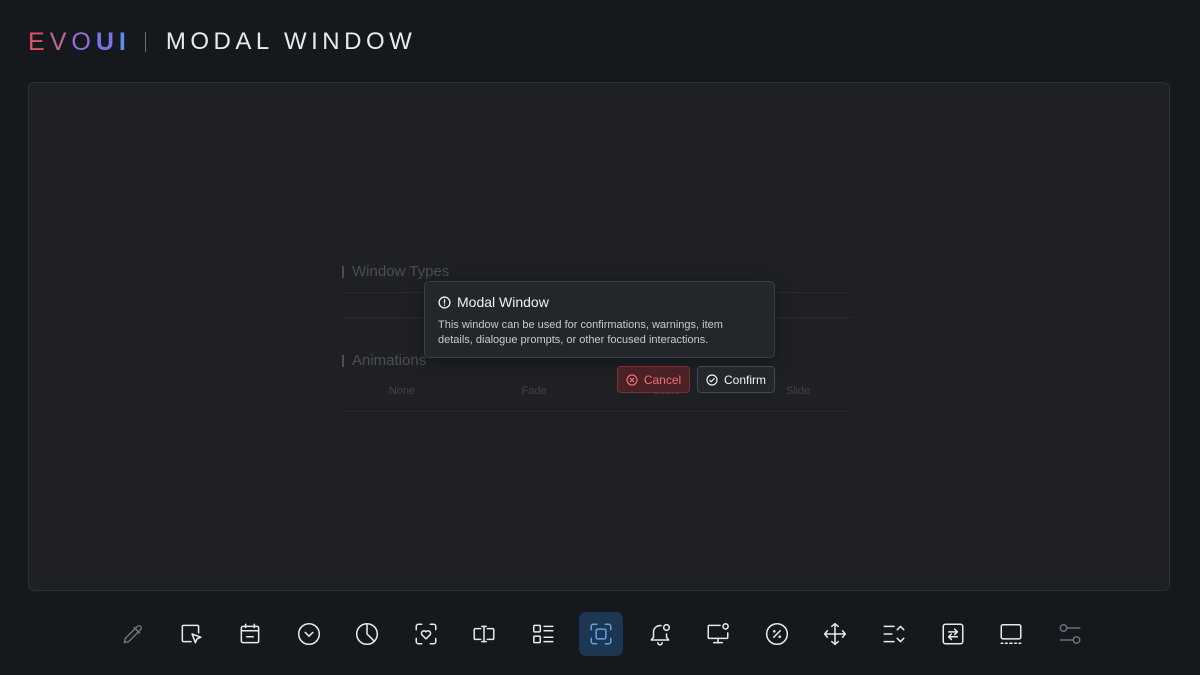  What do you see at coordinates (599, 302) in the screenshot?
I see `modal-header: Modal Window` at bounding box center [599, 302].